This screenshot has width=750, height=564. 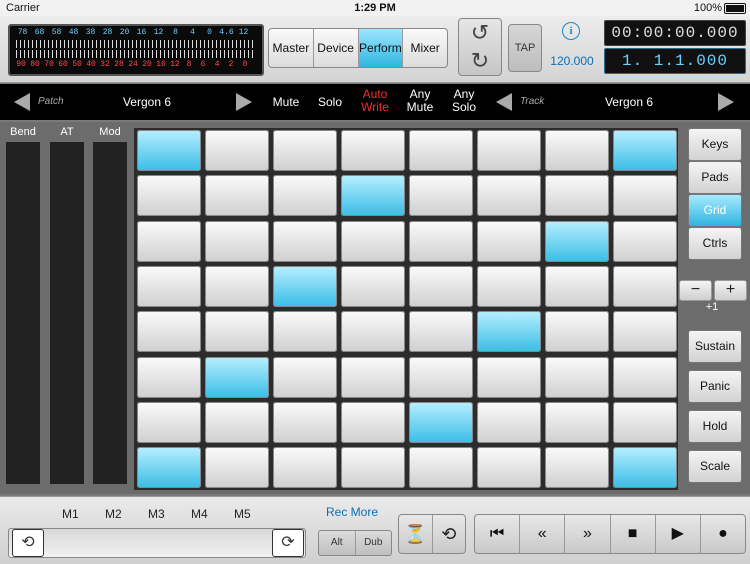 What do you see at coordinates (715, 426) in the screenshot?
I see `hold-button: Hold` at bounding box center [715, 426].